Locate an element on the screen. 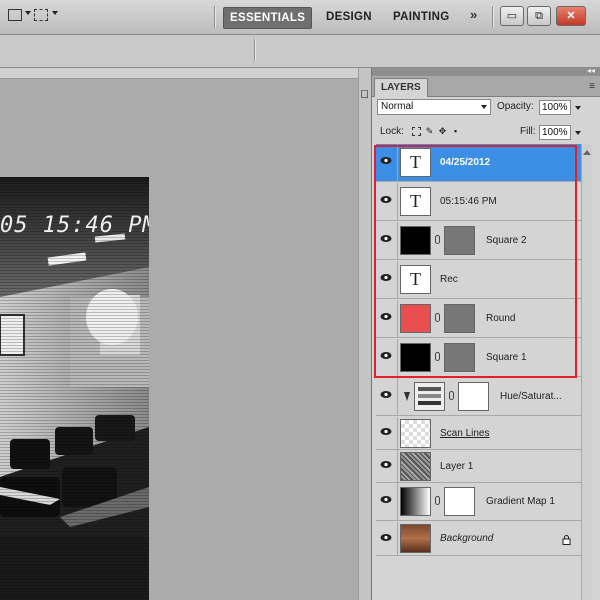 The image size is (600, 600). opacity-label: Opacity: is located at coordinates (515, 106).